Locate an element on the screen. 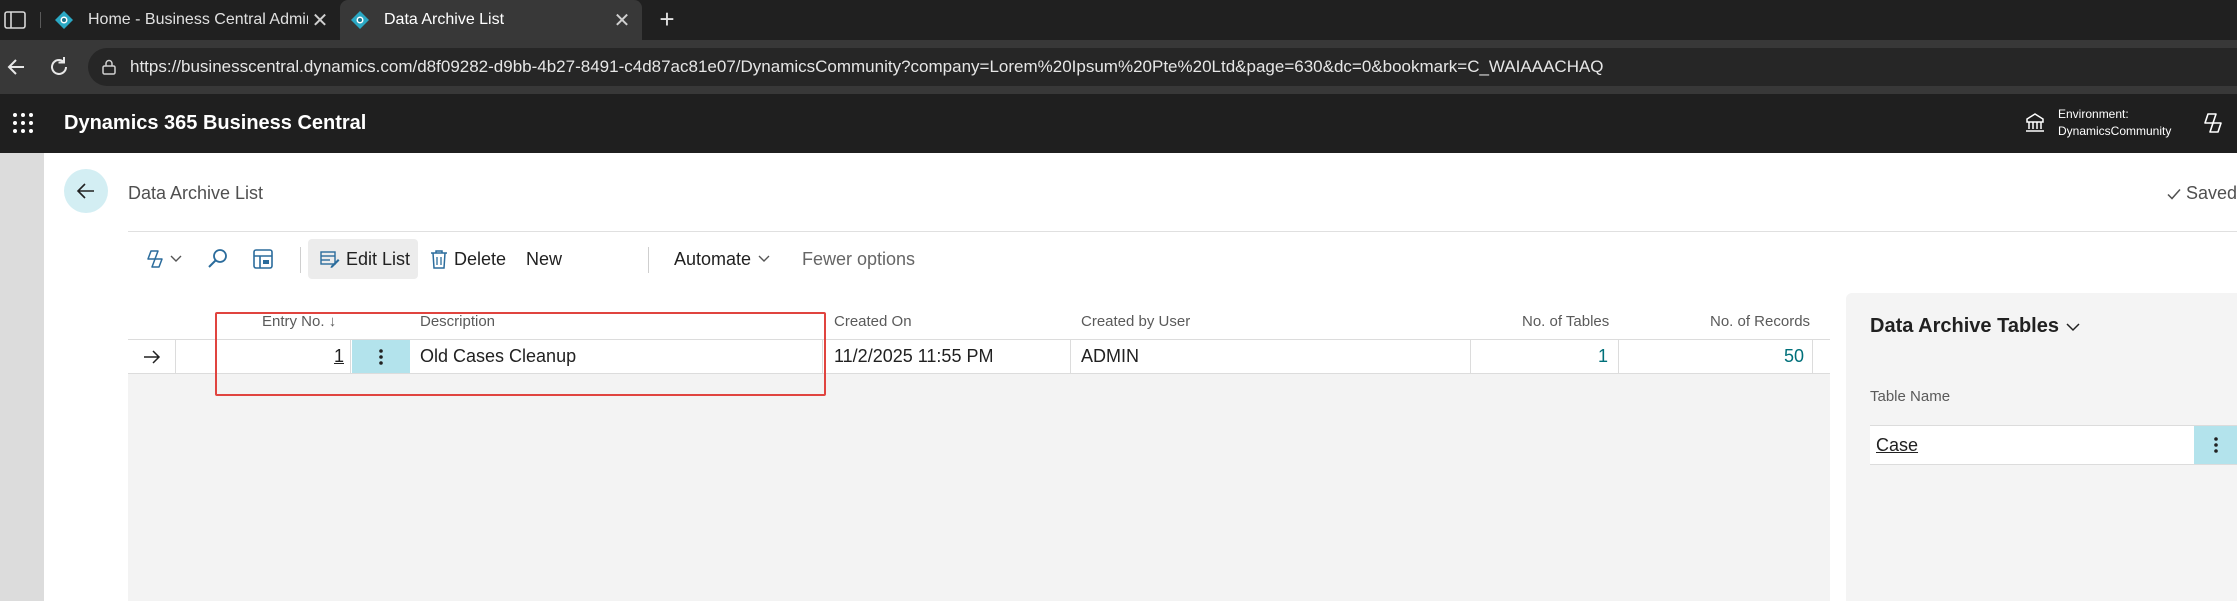  analysis-mode-icon is located at coordinates (263, 259).